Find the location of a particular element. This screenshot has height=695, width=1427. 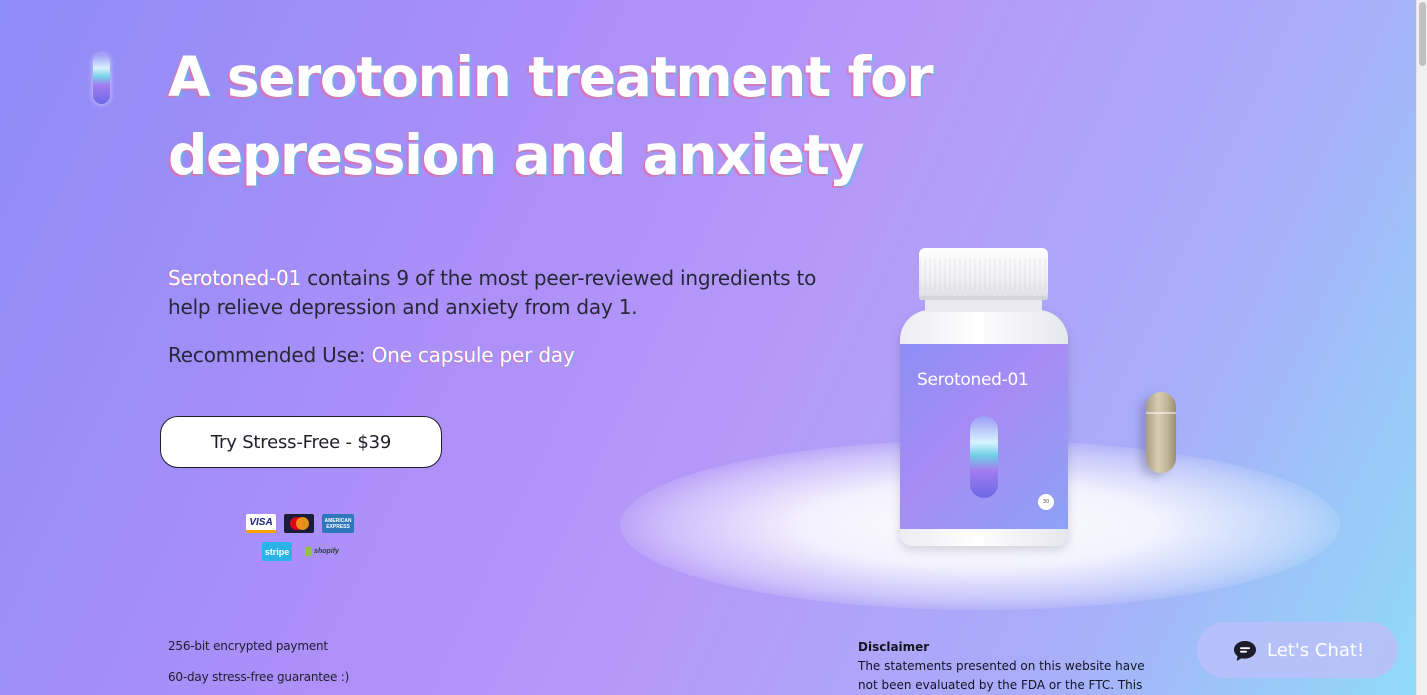

recommended-use-value: One capsule per day is located at coordinates (473, 355).